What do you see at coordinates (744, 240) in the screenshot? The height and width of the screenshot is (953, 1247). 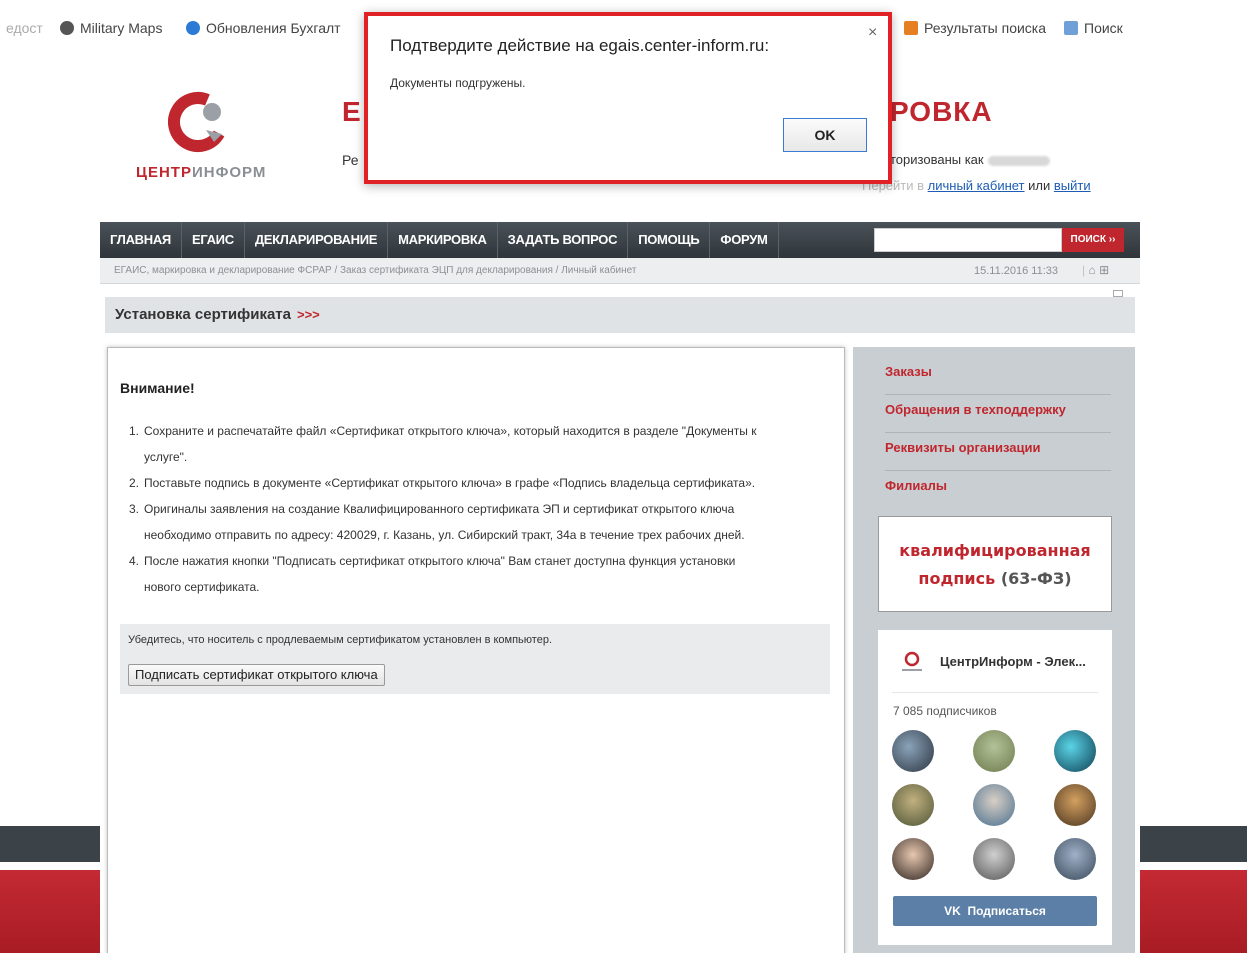 I see `nav-forum: ФОРУМ` at bounding box center [744, 240].